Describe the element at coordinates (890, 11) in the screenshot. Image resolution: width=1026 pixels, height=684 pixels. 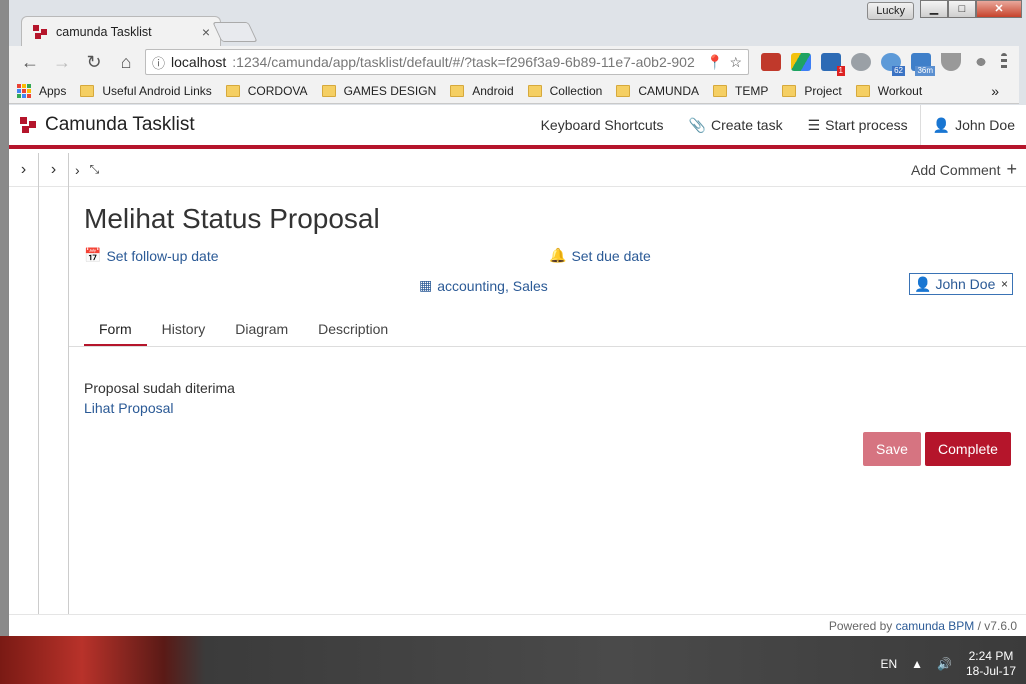
I see `profile-badge: Lucky` at that location.